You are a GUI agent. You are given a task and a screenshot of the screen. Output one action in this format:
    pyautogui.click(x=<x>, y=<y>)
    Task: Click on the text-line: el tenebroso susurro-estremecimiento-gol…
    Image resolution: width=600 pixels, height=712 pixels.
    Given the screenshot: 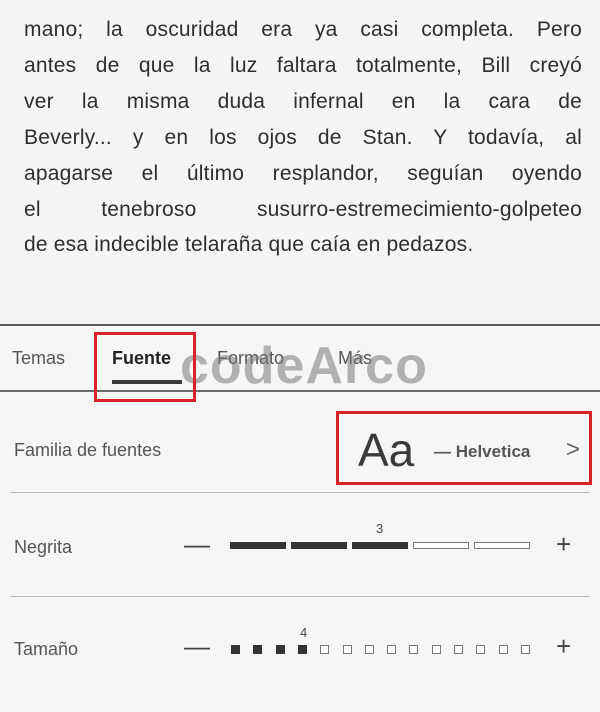 What is the action you would take?
    pyautogui.click(x=303, y=209)
    